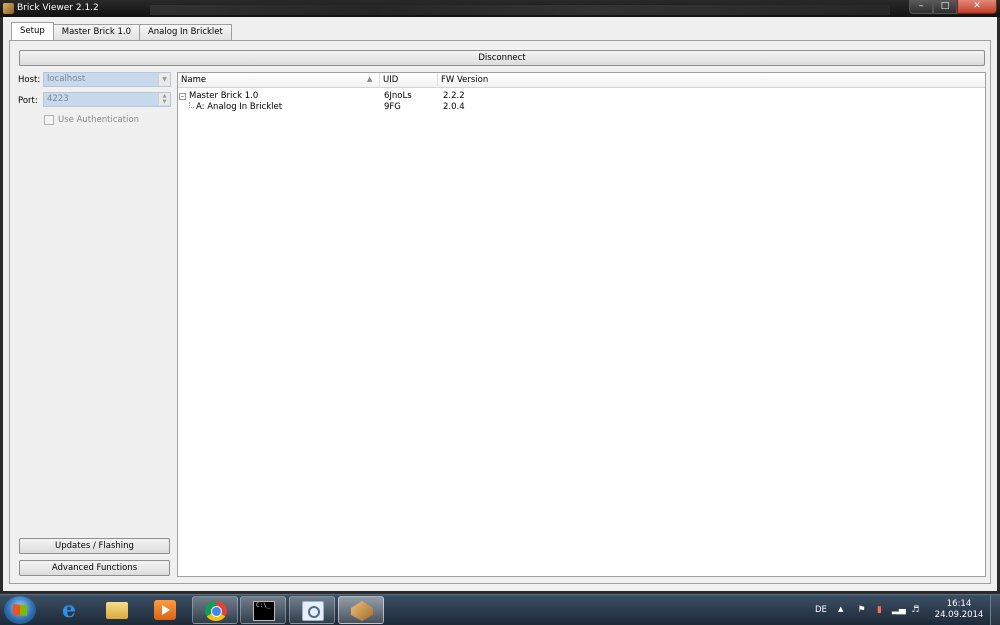  I want to click on title-bar: Brick Viewer 2.1.2 – □ ✕, so click(500, 8).